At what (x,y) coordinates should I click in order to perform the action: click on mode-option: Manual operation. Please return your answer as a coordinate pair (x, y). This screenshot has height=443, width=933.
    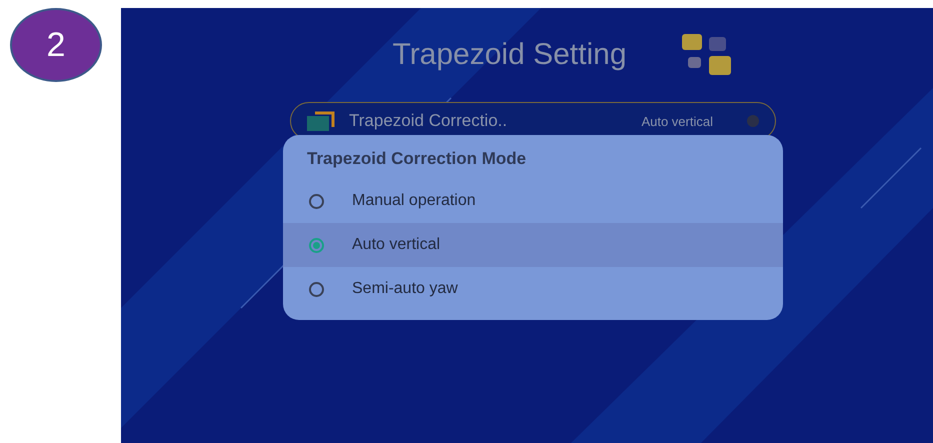
    Looking at the image, I should click on (533, 201).